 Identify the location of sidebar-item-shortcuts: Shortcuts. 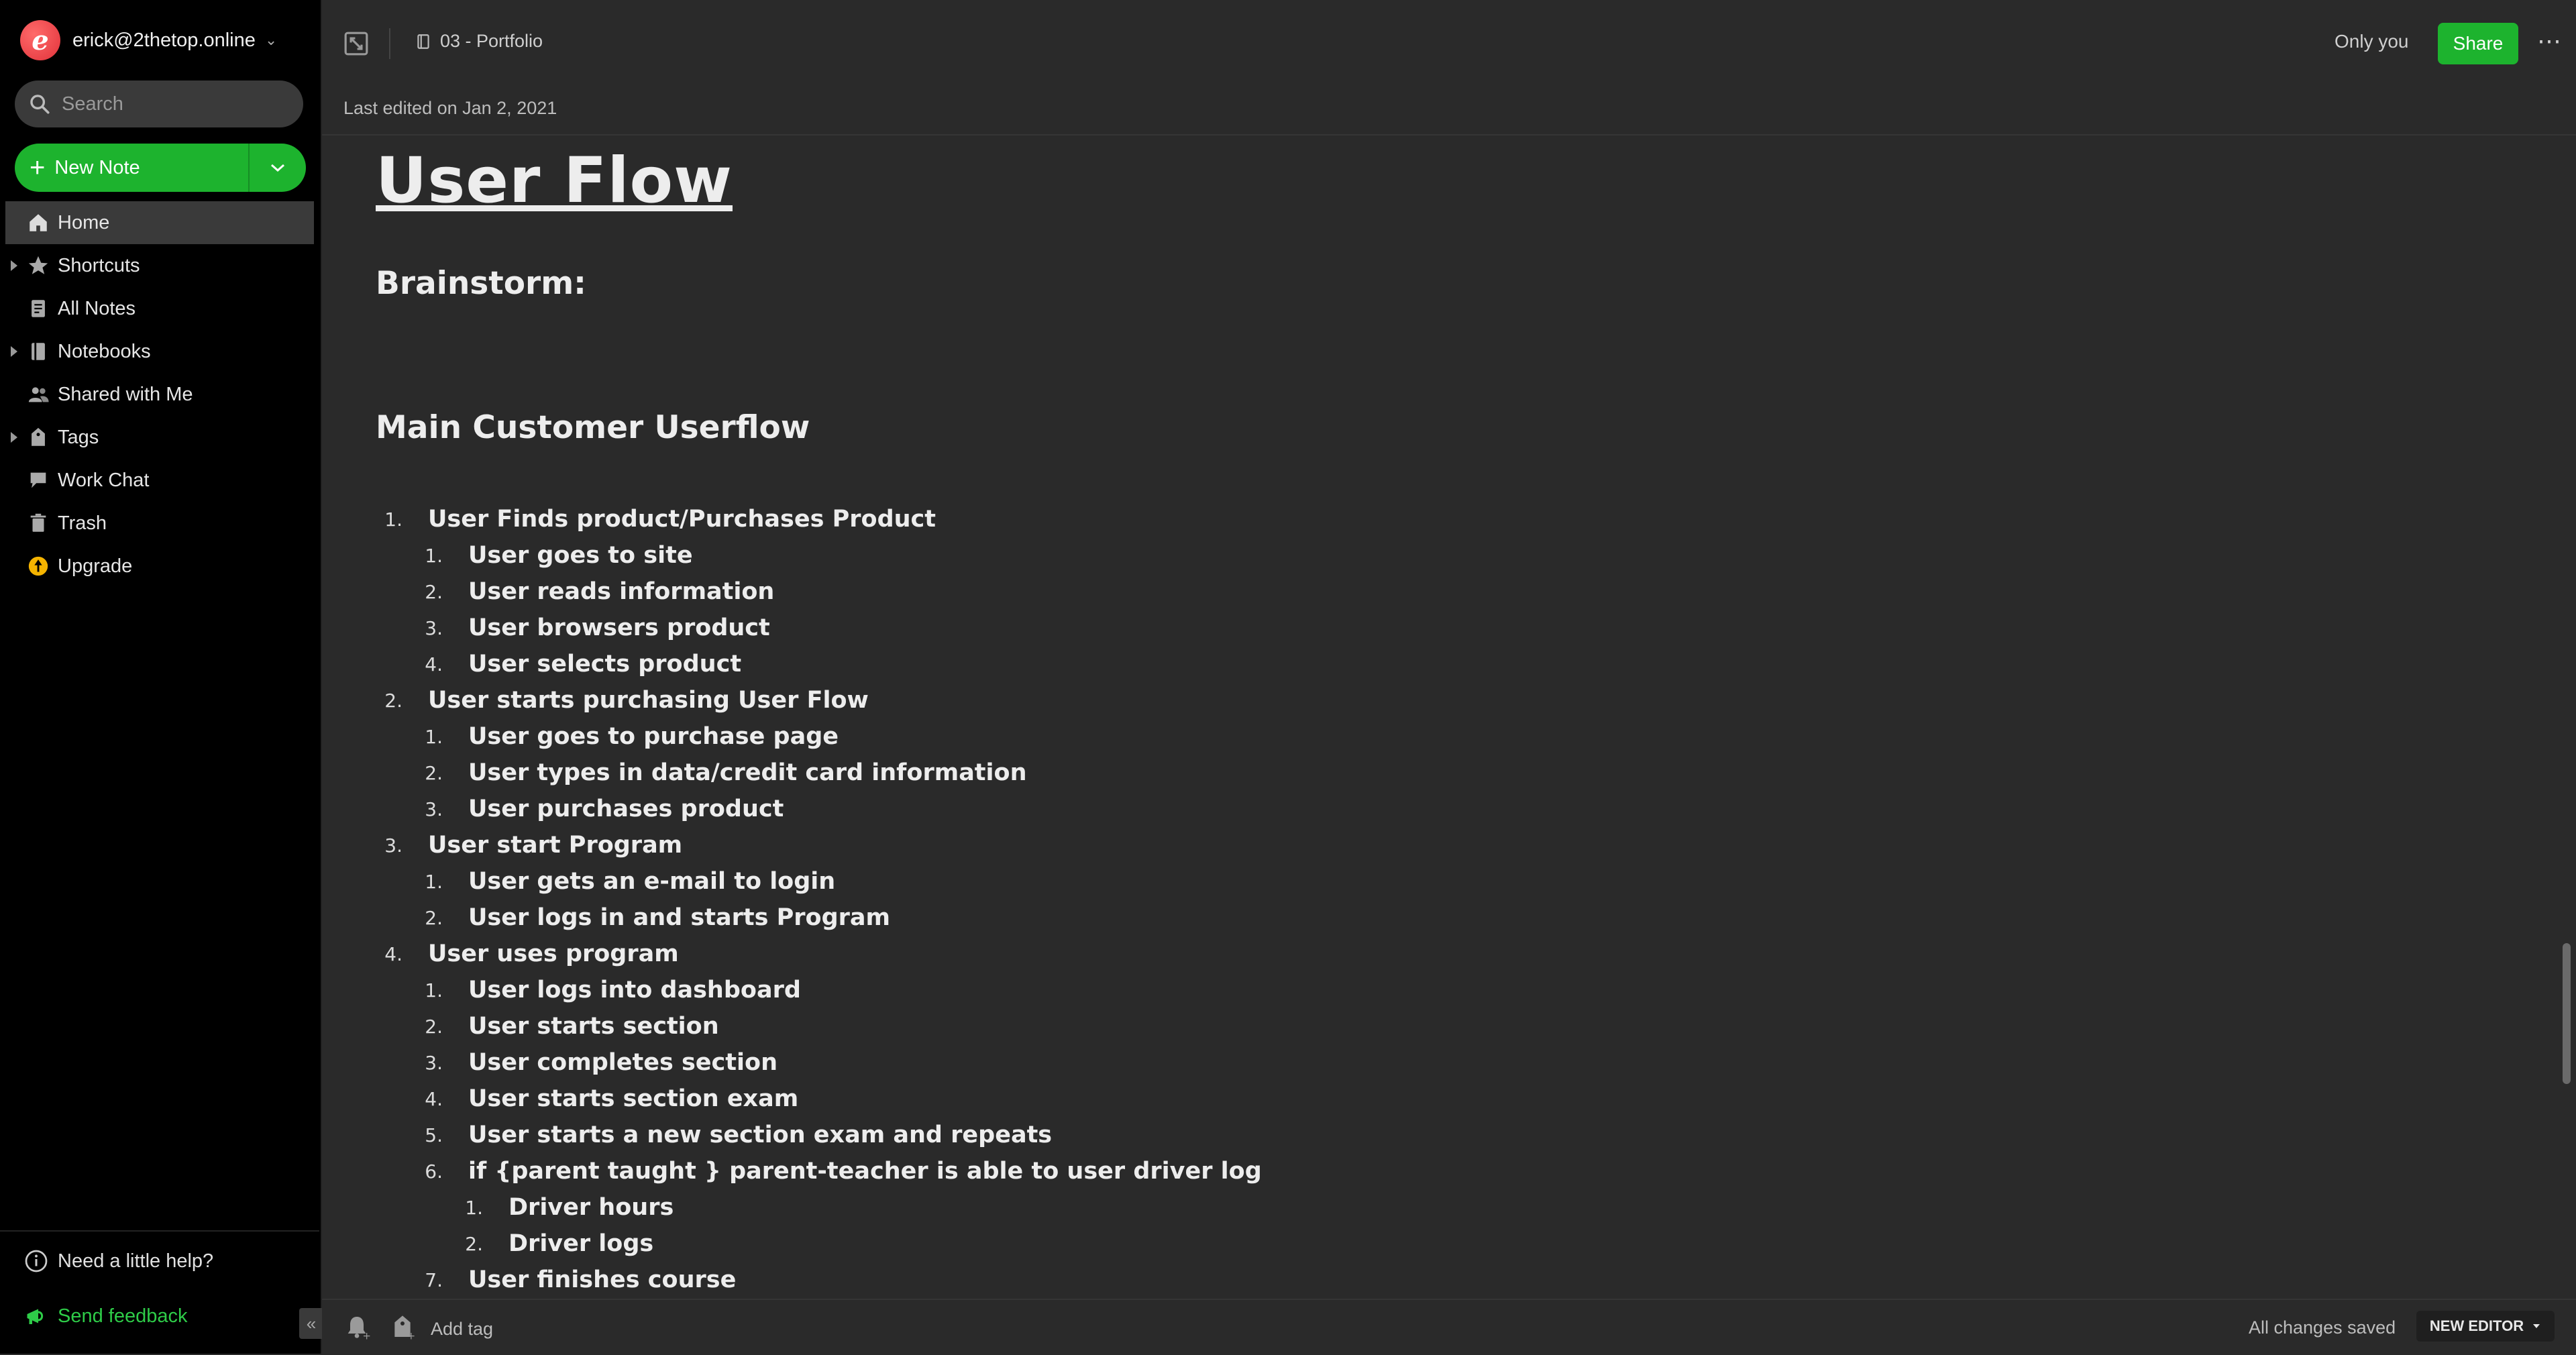
(159, 265).